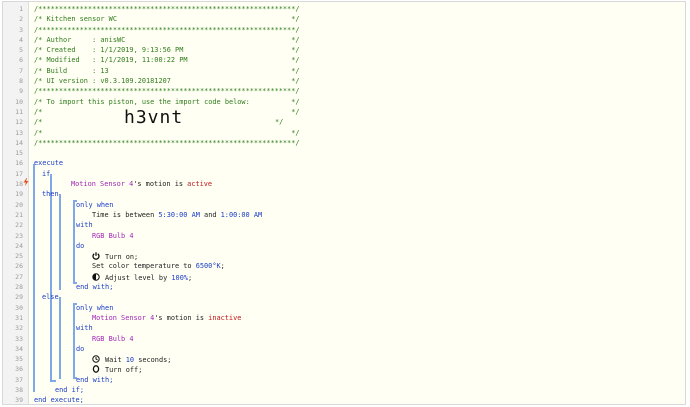 The width and height of the screenshot is (690, 407). I want to click on code-line: 28 end with;, so click(344, 287).